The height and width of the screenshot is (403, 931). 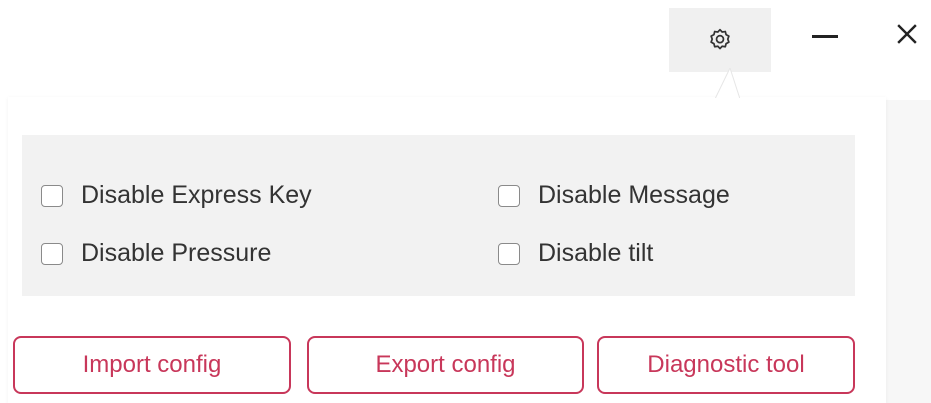 I want to click on option-label: Disable Message, so click(x=634, y=195).